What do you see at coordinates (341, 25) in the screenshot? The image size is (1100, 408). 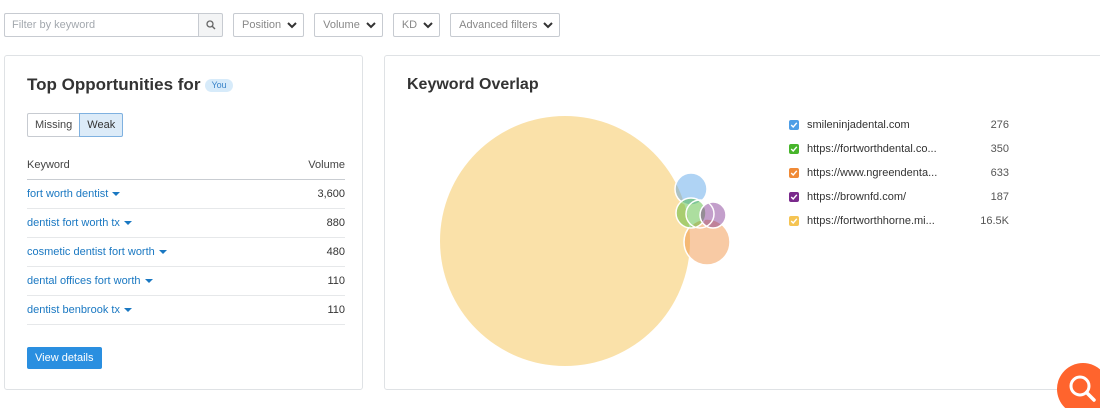 I see `volume-dropdown-label: Volume` at bounding box center [341, 25].